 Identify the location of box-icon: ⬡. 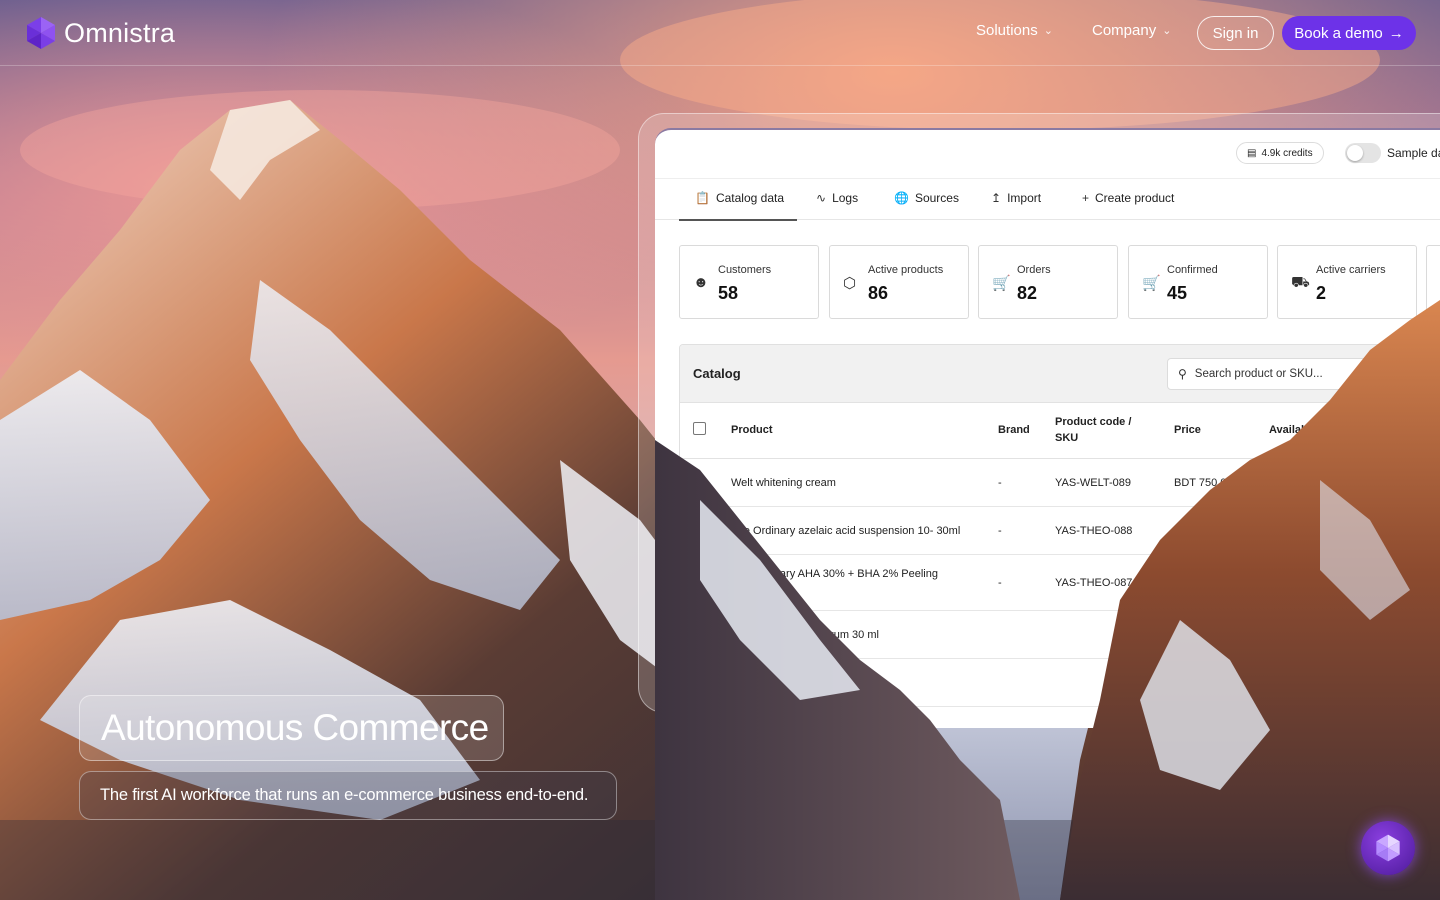
(850, 283).